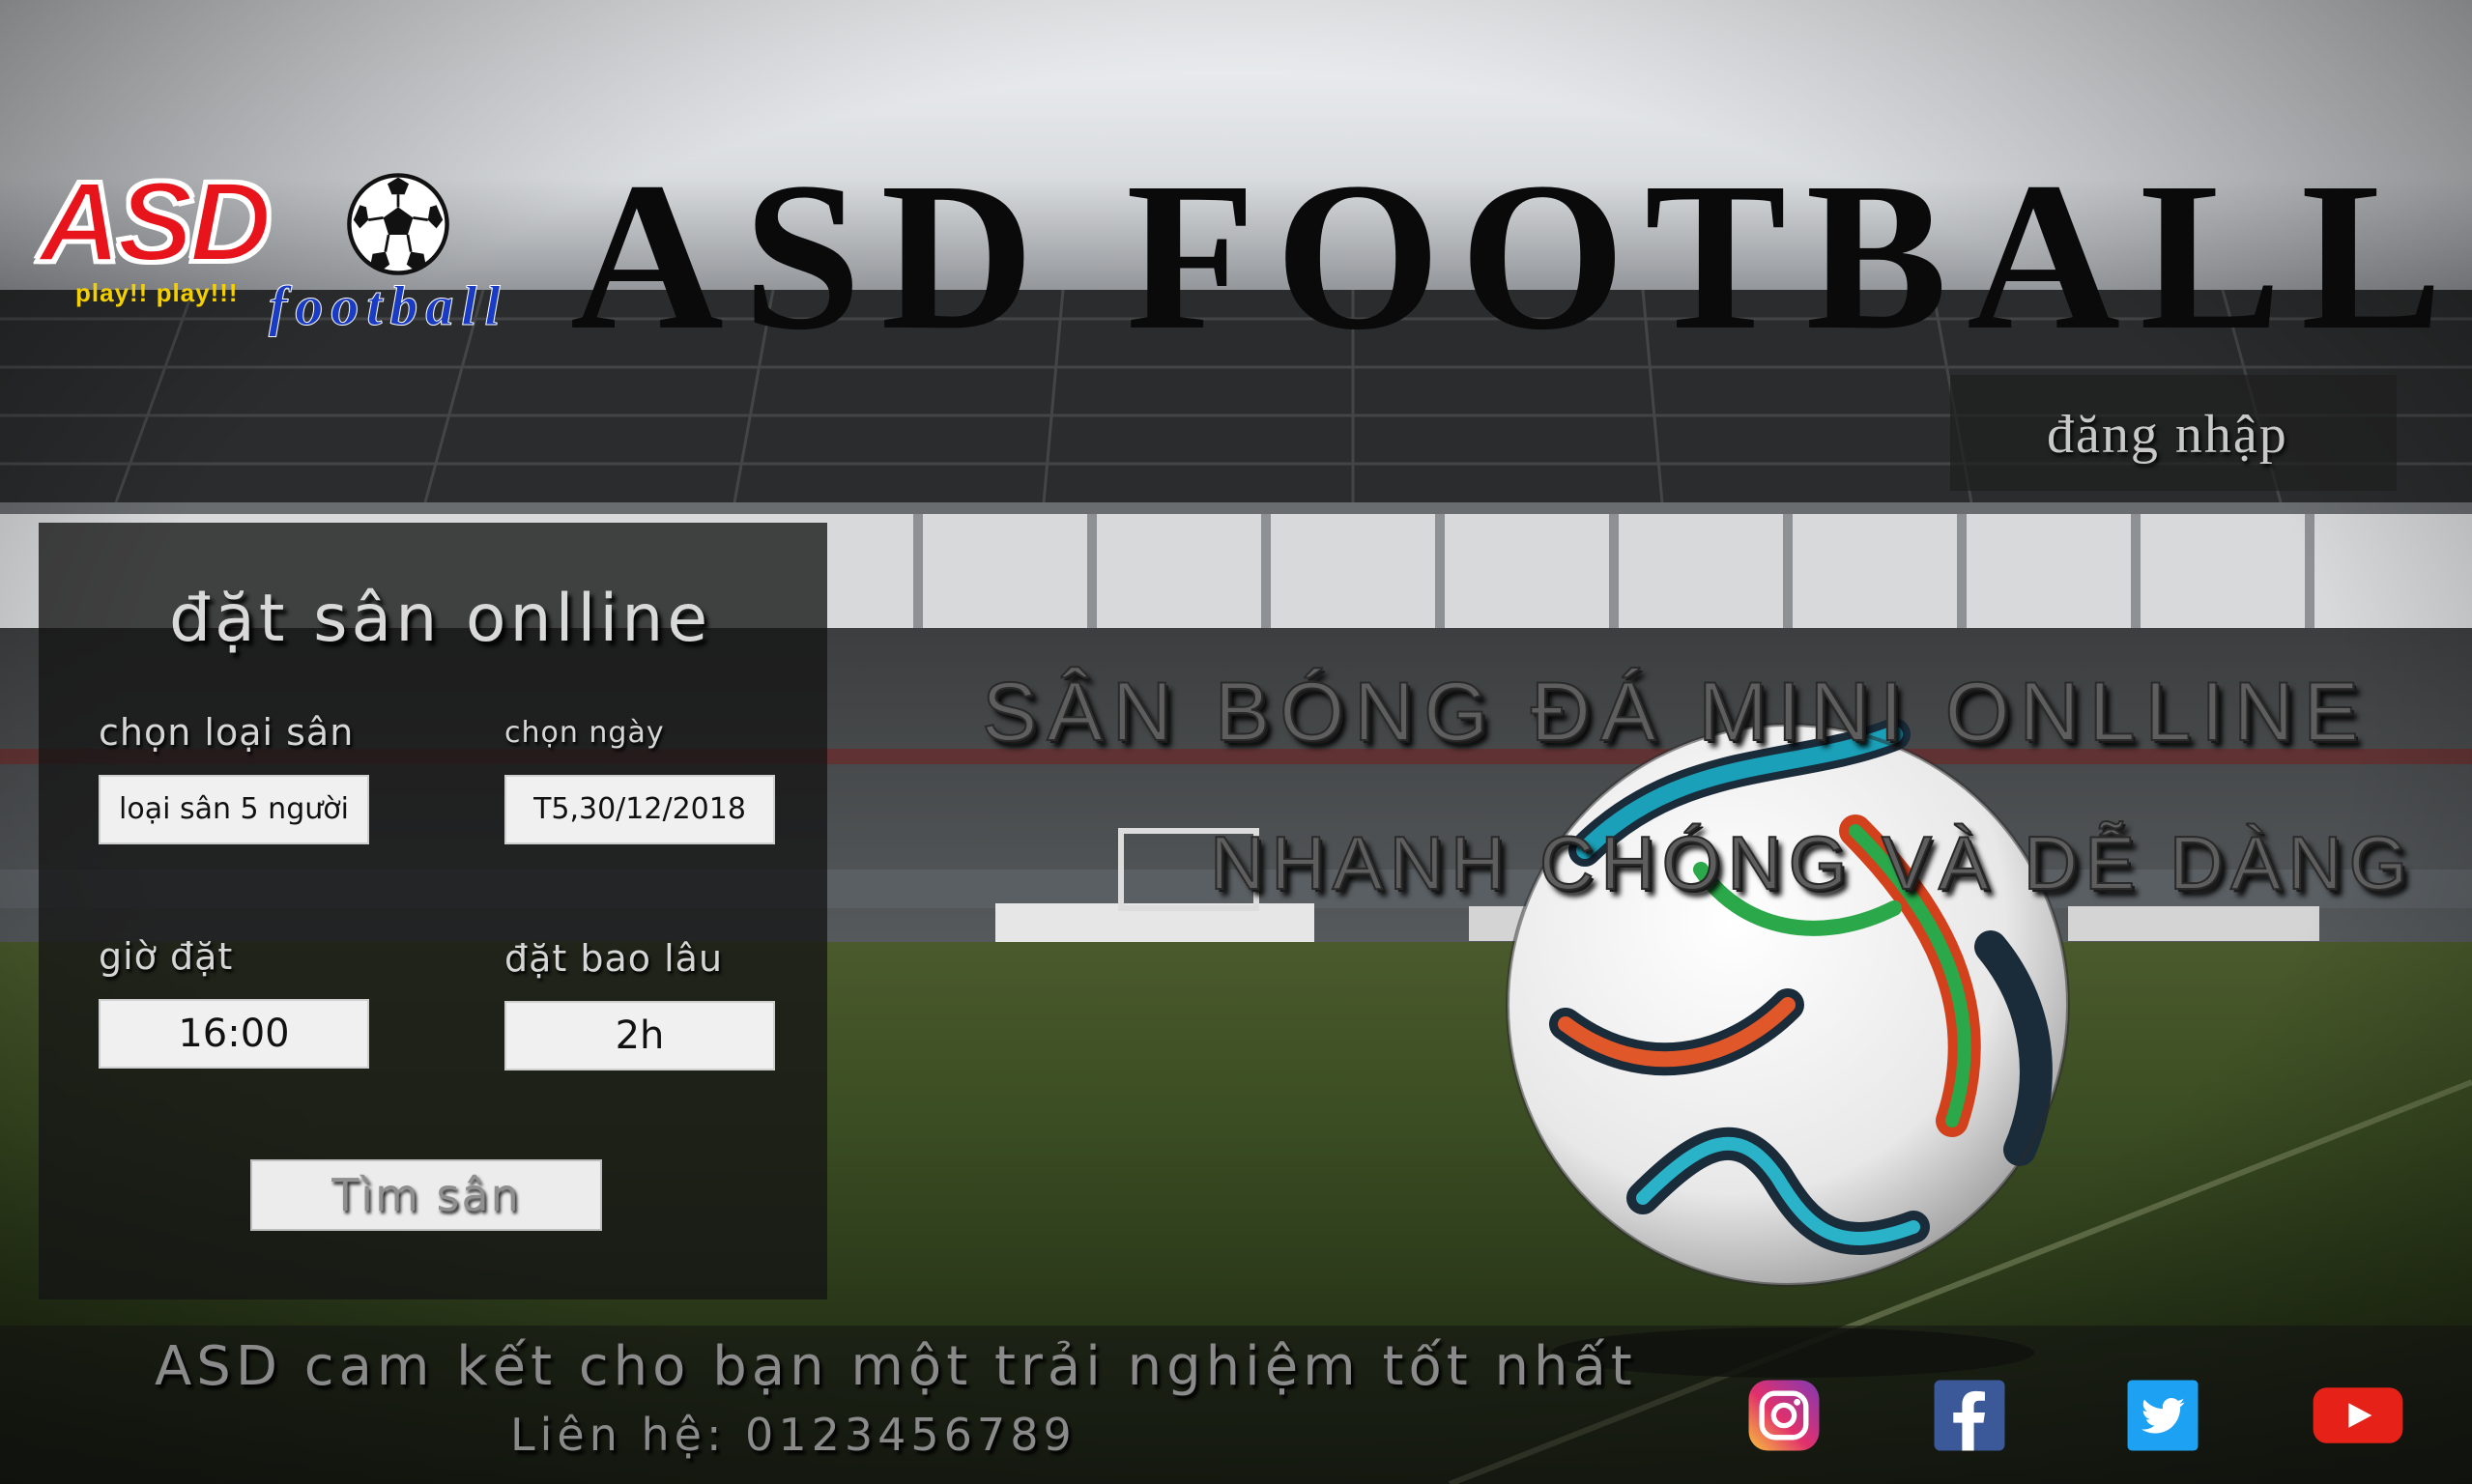  Describe the element at coordinates (166, 957) in the screenshot. I see `time-label: giờ đặt` at that location.